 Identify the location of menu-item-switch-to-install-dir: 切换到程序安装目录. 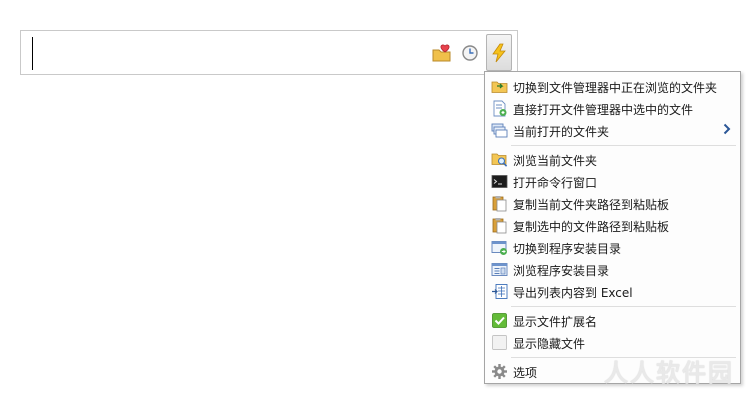
(612, 247).